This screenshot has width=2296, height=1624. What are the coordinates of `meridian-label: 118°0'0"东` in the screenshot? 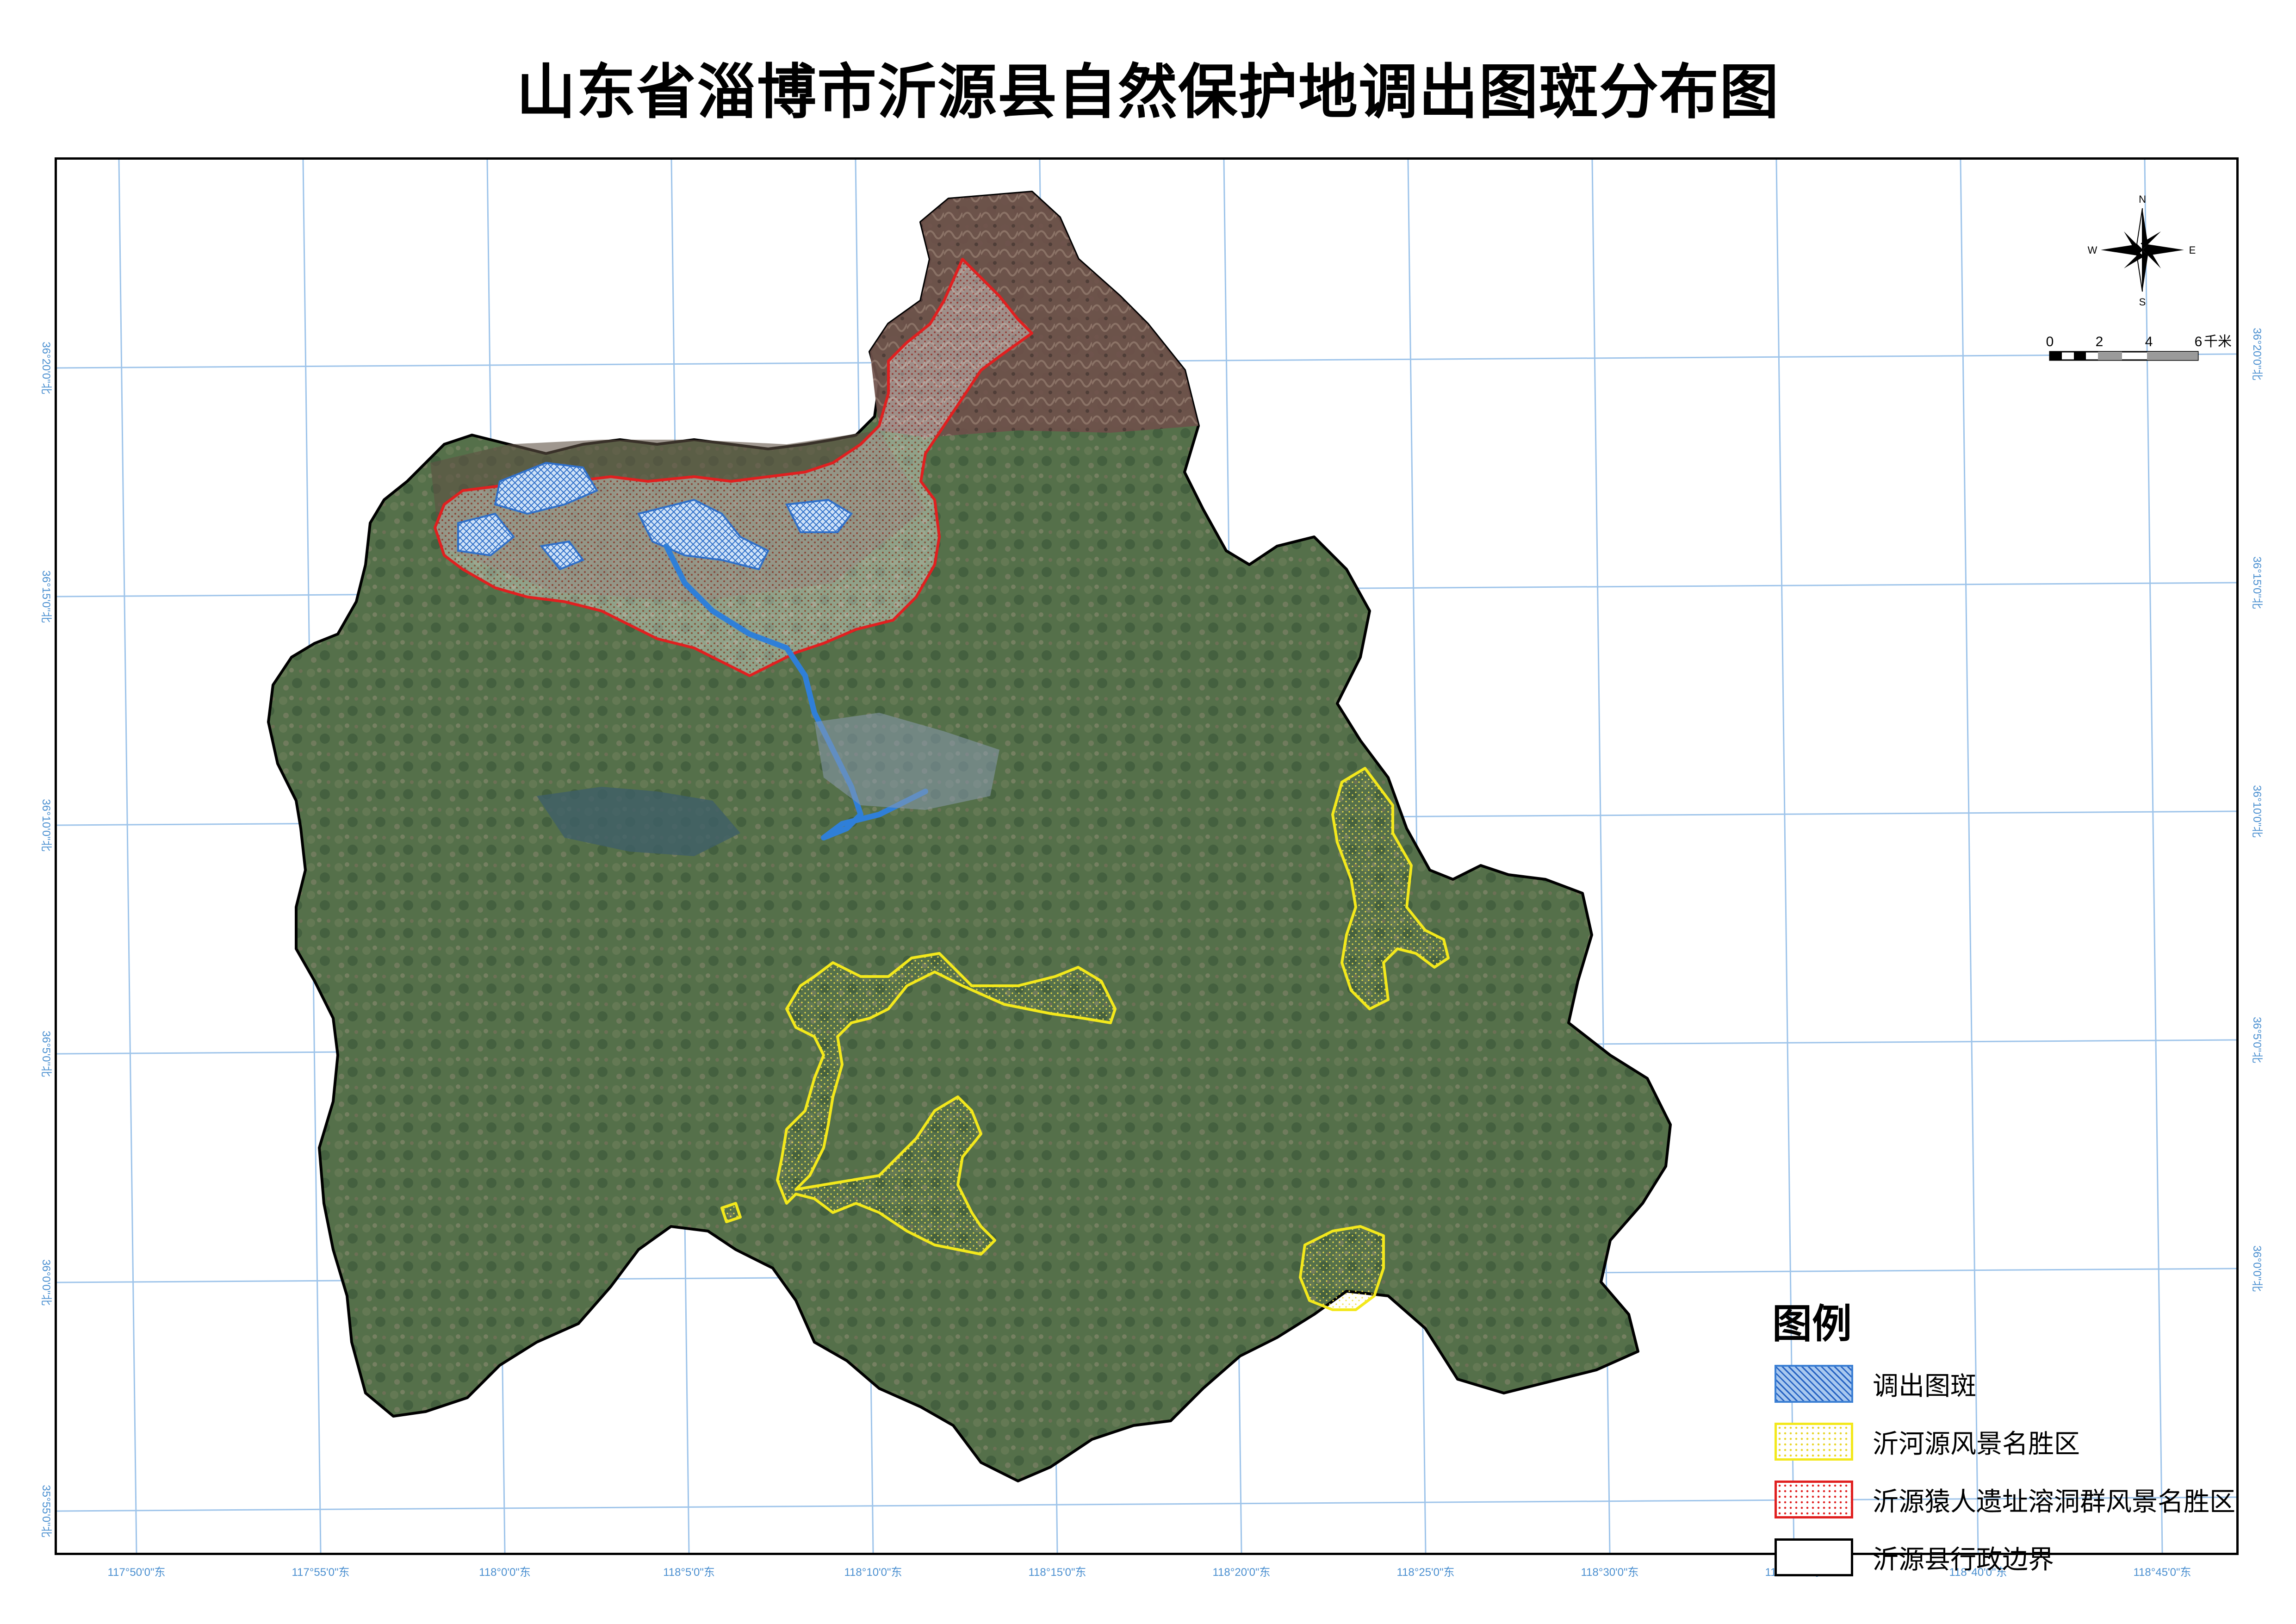 It's located at (505, 1572).